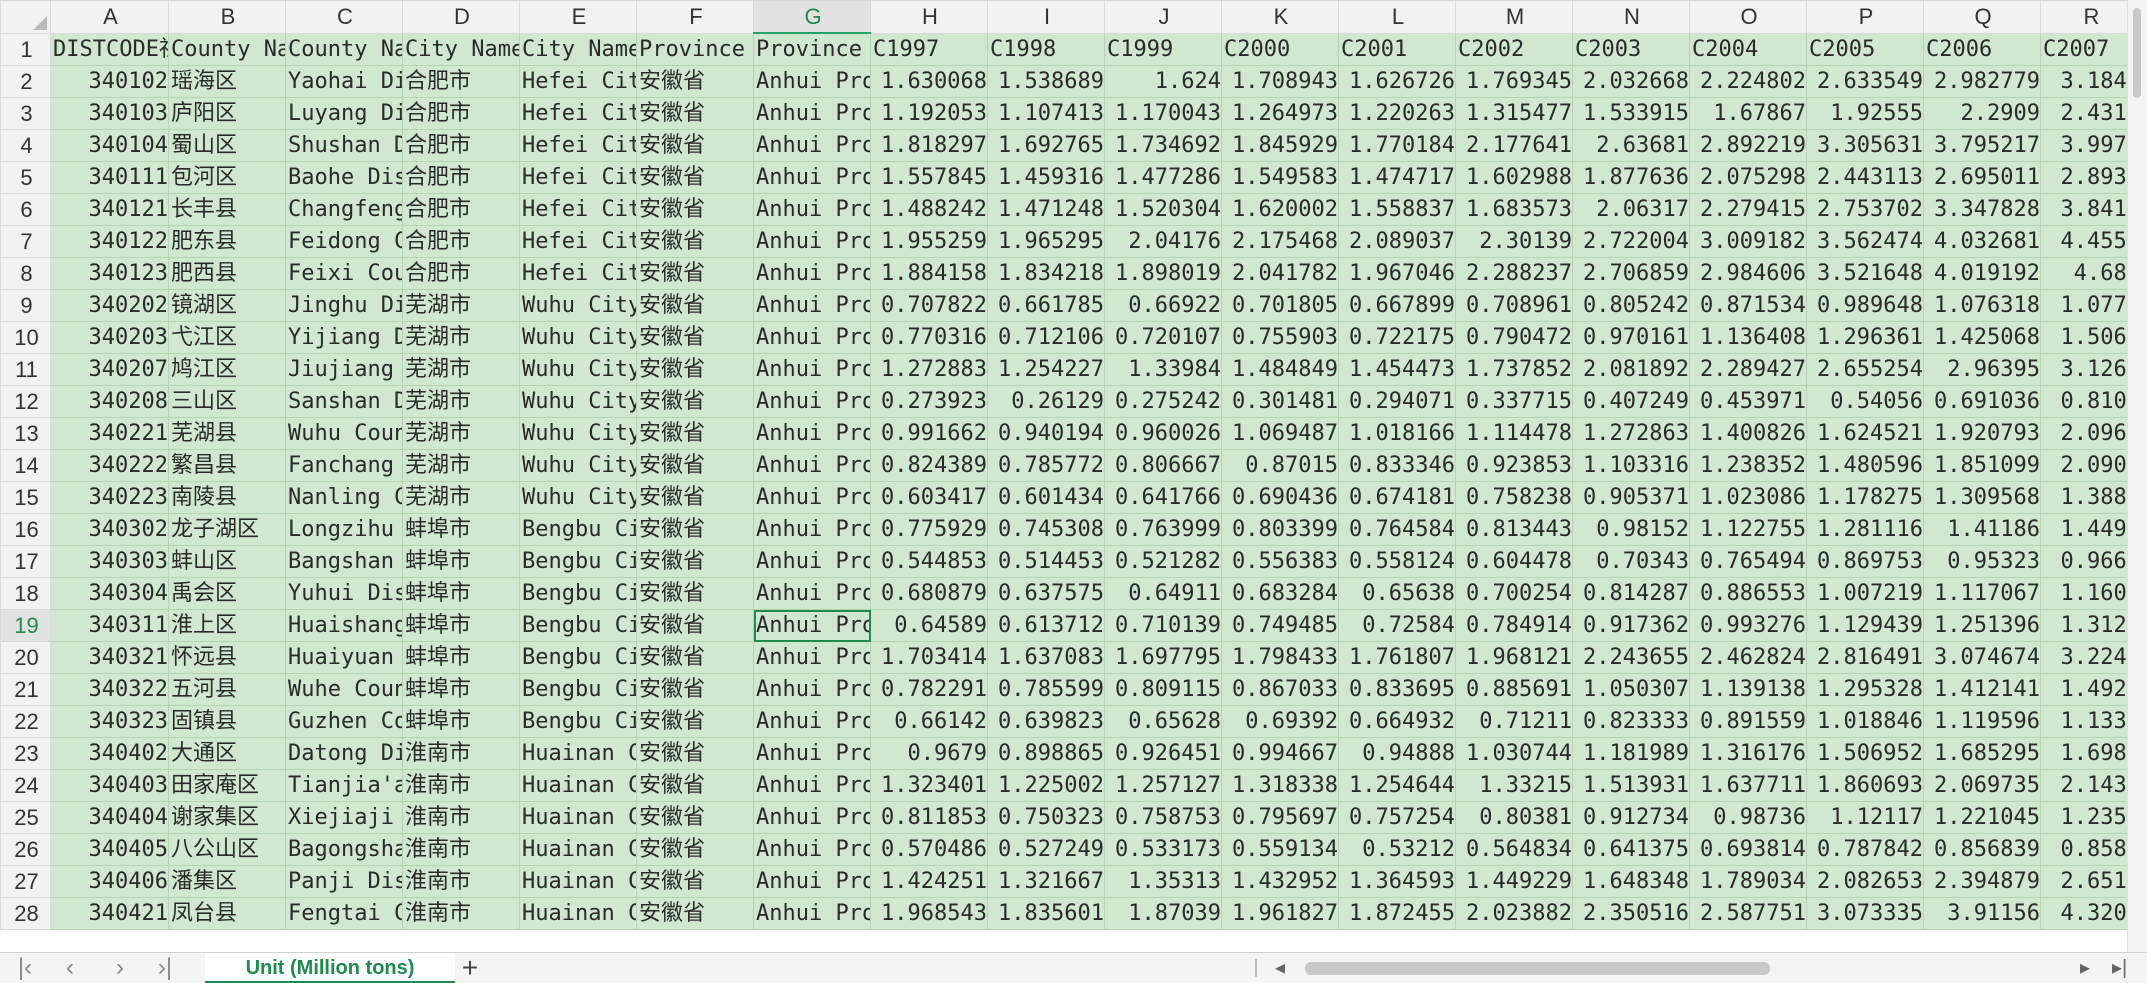  What do you see at coordinates (109, 689) in the screenshot?
I see `cell: 340322` at bounding box center [109, 689].